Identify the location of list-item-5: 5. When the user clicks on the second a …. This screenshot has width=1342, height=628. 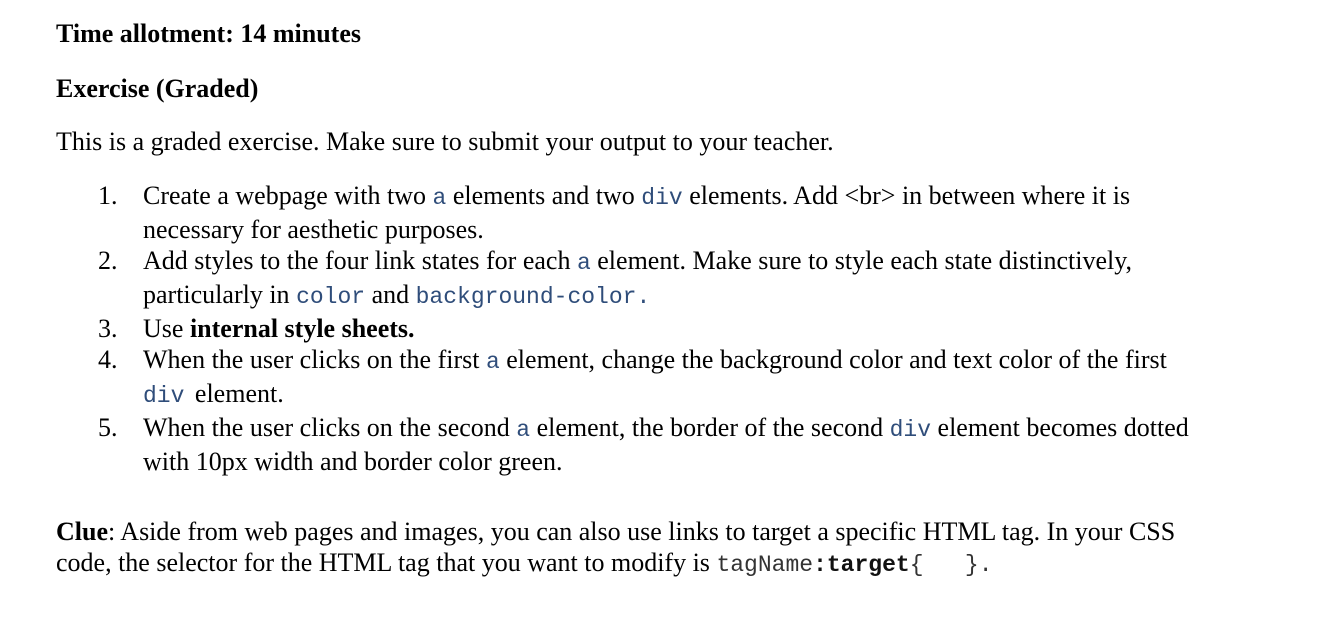
(686, 444).